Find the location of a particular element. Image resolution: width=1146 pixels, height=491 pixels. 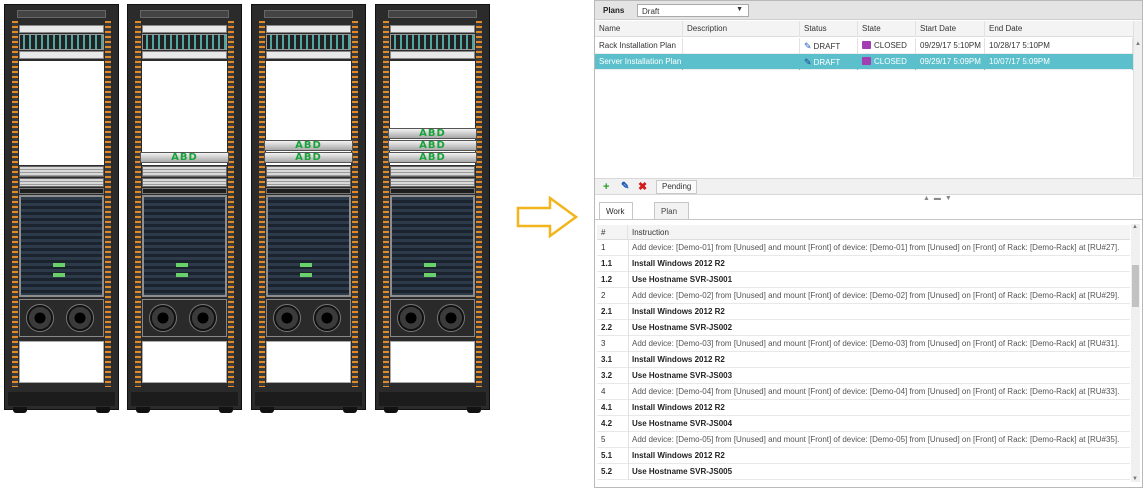

server-rack: ABD ABD ABD is located at coordinates (432, 208).